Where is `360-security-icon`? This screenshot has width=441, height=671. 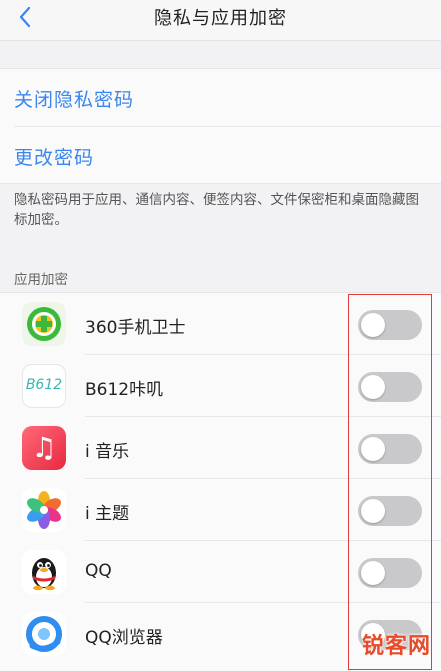 360-security-icon is located at coordinates (44, 324).